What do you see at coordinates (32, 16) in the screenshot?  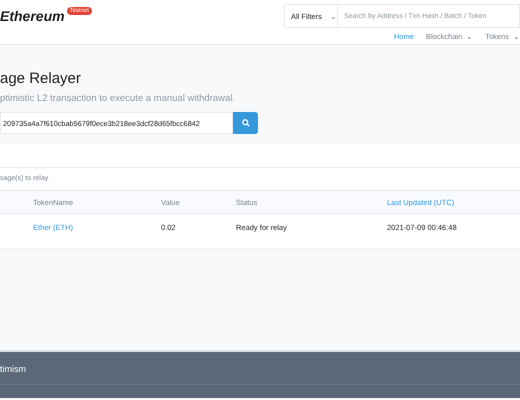 I see `logo-text: Ethereum` at bounding box center [32, 16].